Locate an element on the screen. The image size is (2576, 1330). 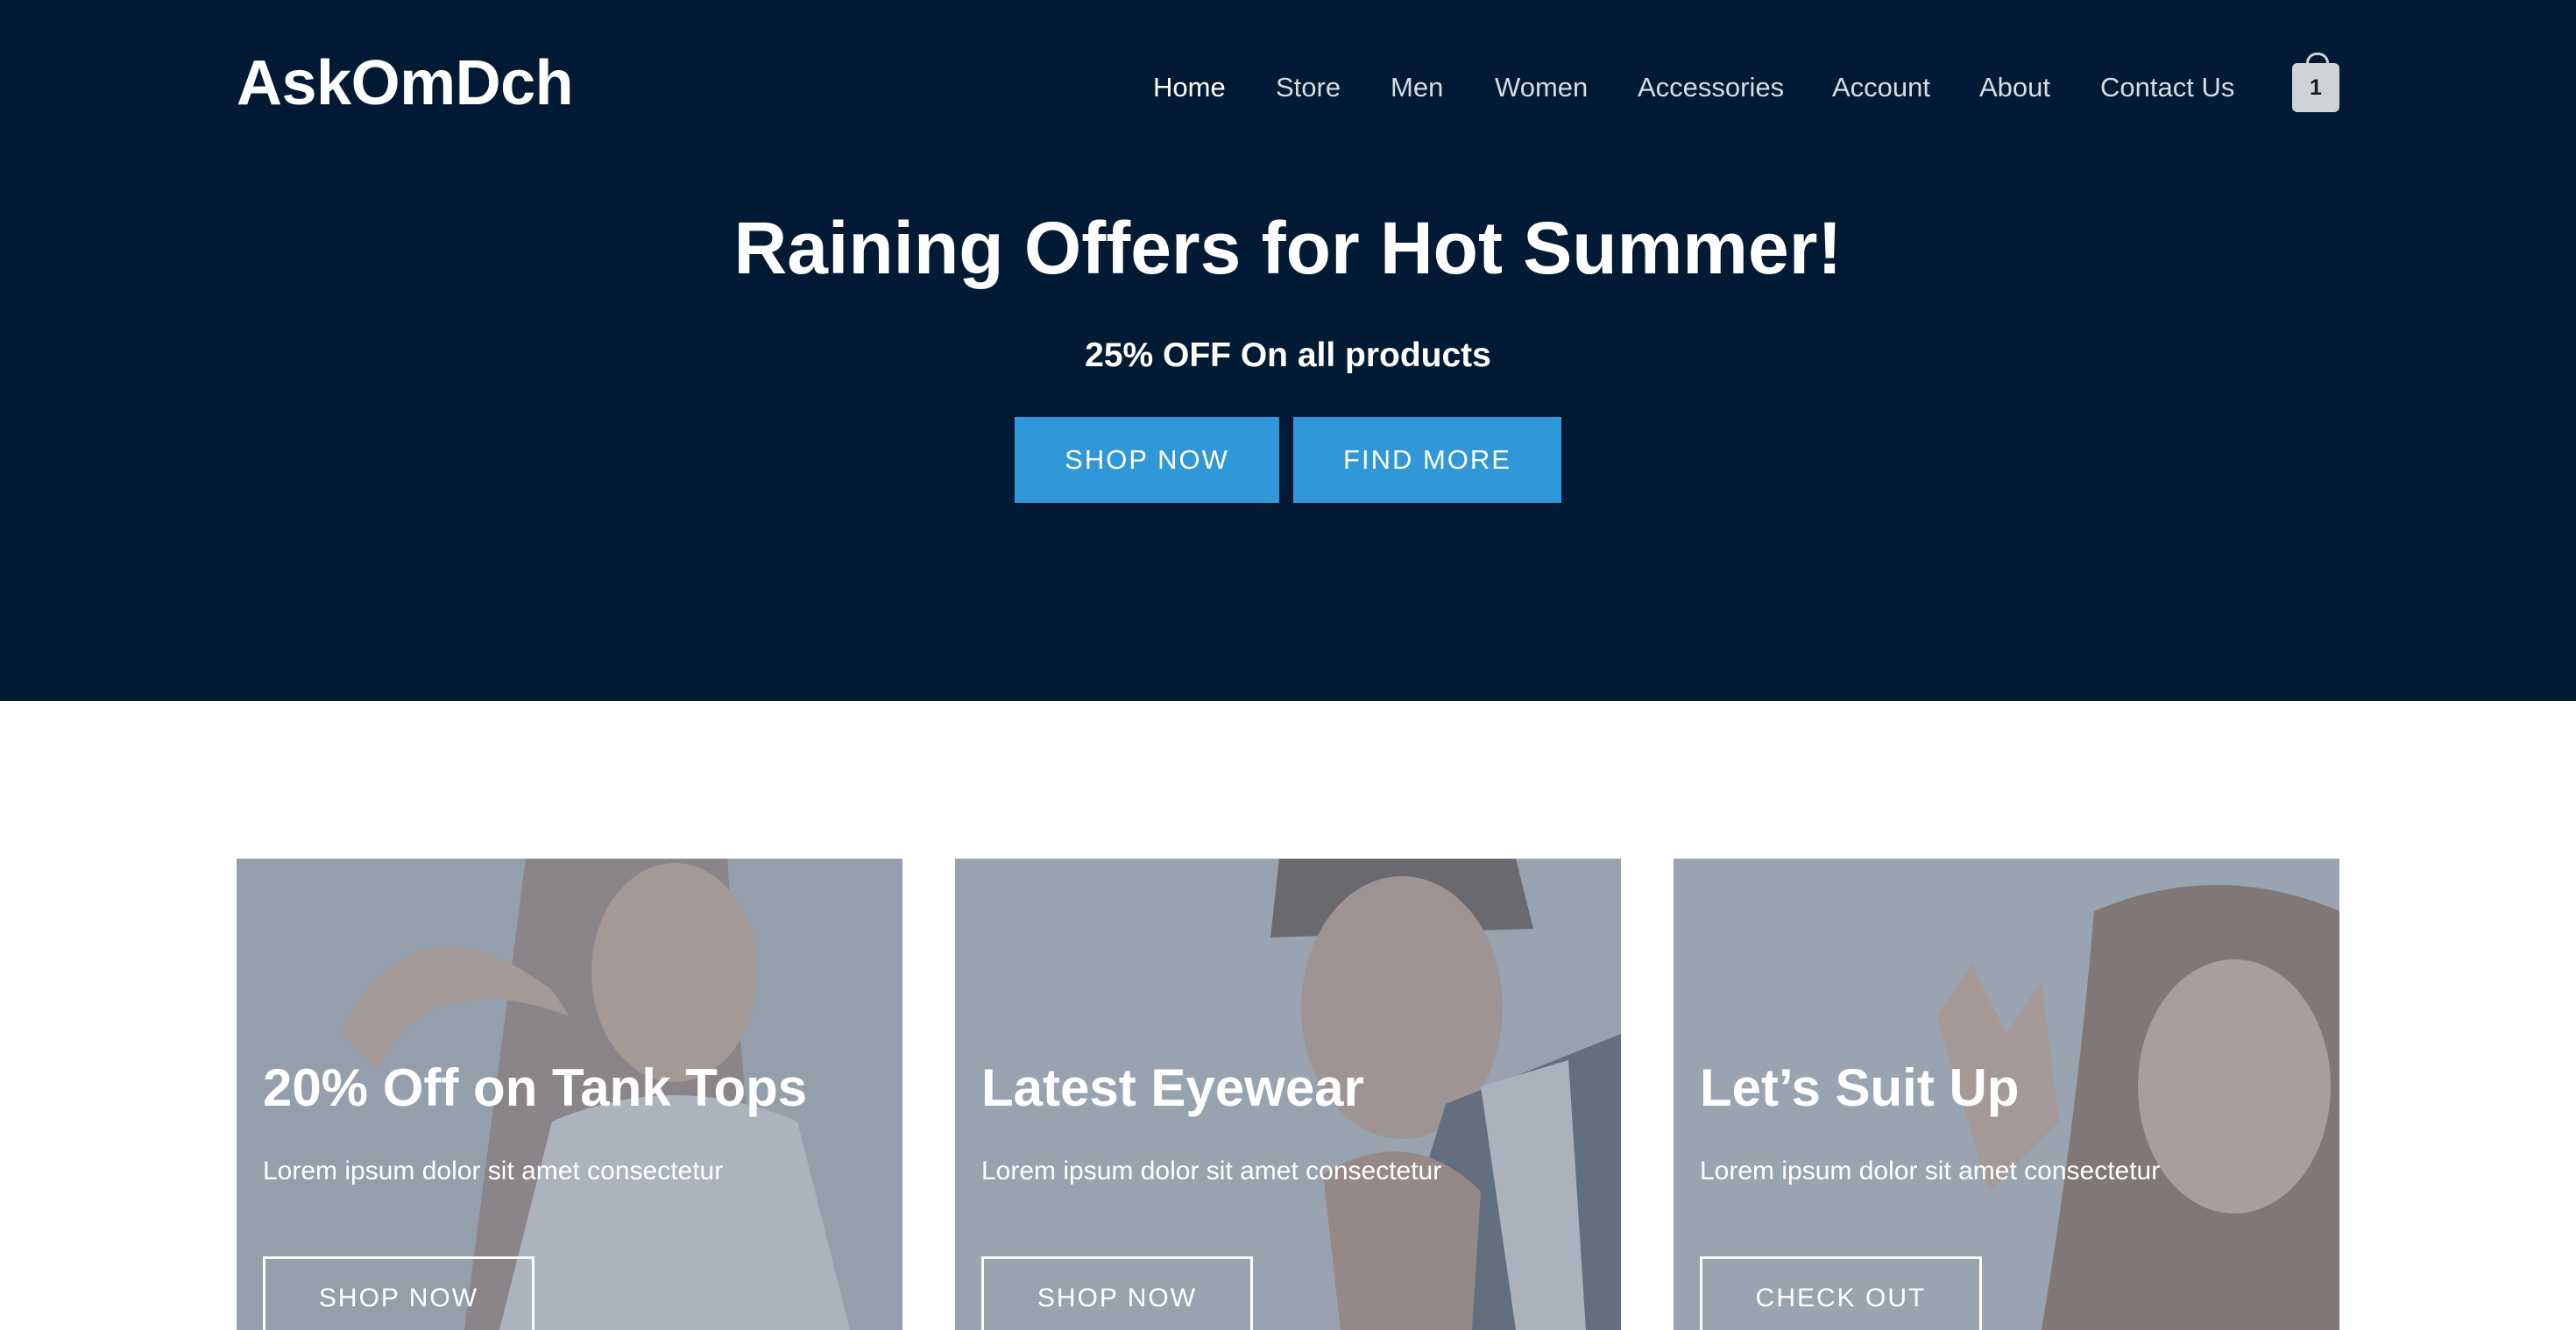
promo-title: 20% Off on Tank Tops is located at coordinates (535, 1087).